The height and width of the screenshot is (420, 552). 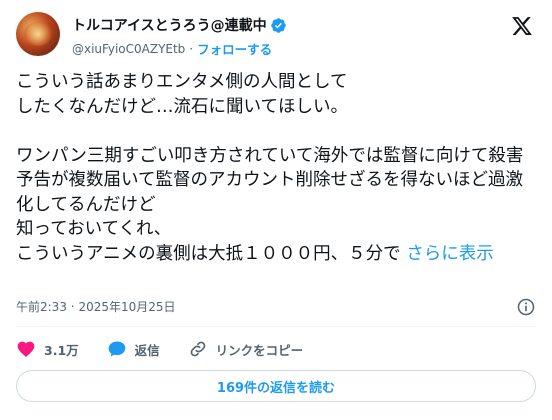 I want to click on show-more-link: さらに表示, so click(x=450, y=254).